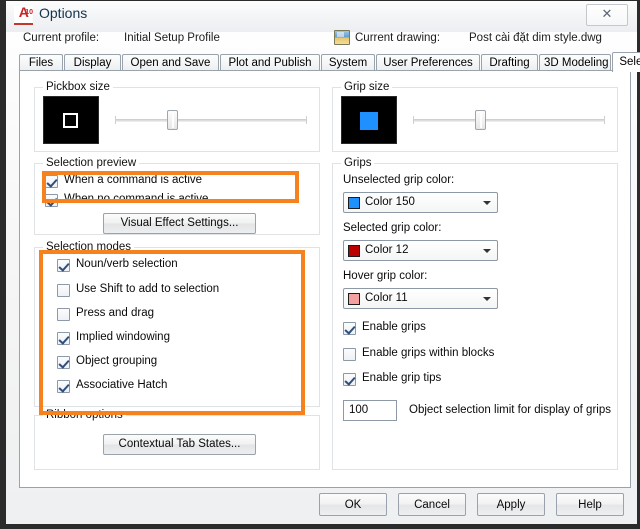  I want to click on combo-value: Color 11, so click(386, 298).